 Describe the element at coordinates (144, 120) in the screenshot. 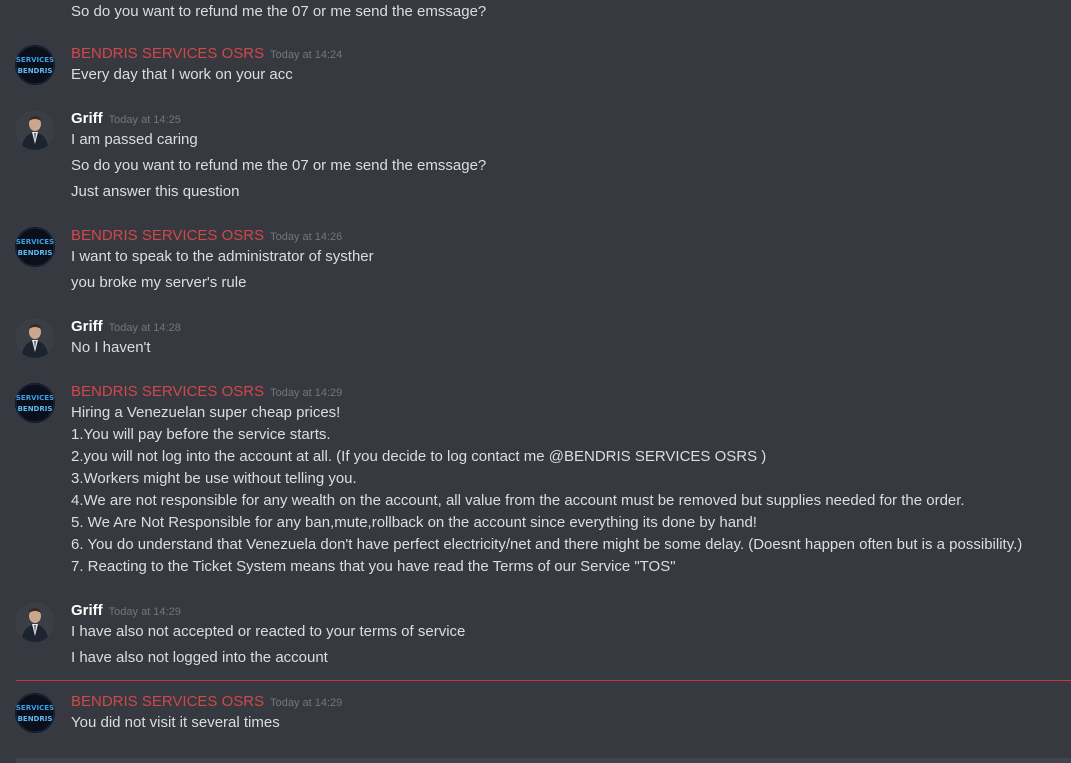

I see `timestamp: Today at 14:25` at that location.